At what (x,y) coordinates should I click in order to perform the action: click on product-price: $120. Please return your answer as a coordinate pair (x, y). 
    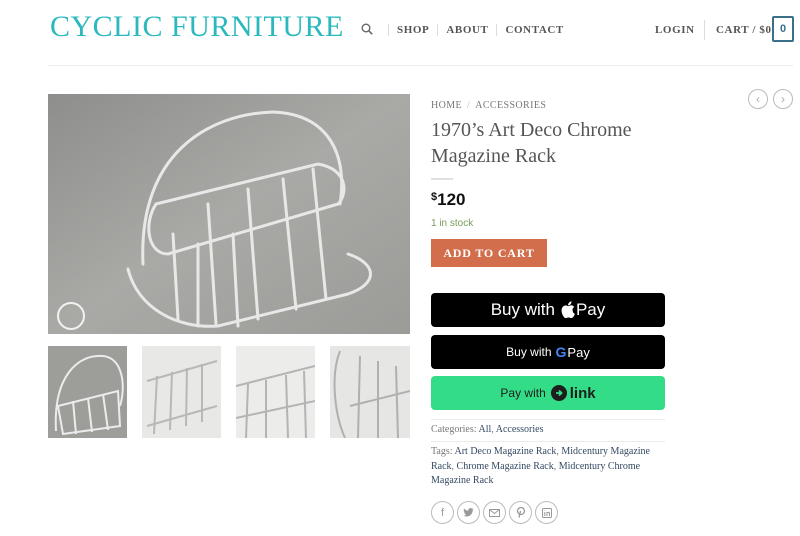
    Looking at the image, I should click on (448, 200).